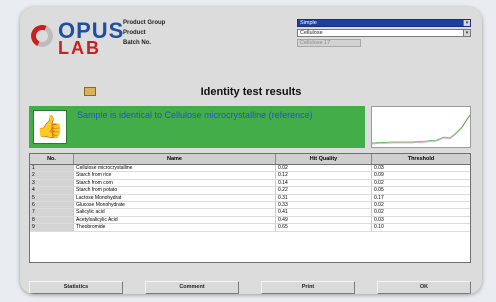  Describe the element at coordinates (50, 127) in the screenshot. I see `thumbs-up-icon: 👍` at that location.